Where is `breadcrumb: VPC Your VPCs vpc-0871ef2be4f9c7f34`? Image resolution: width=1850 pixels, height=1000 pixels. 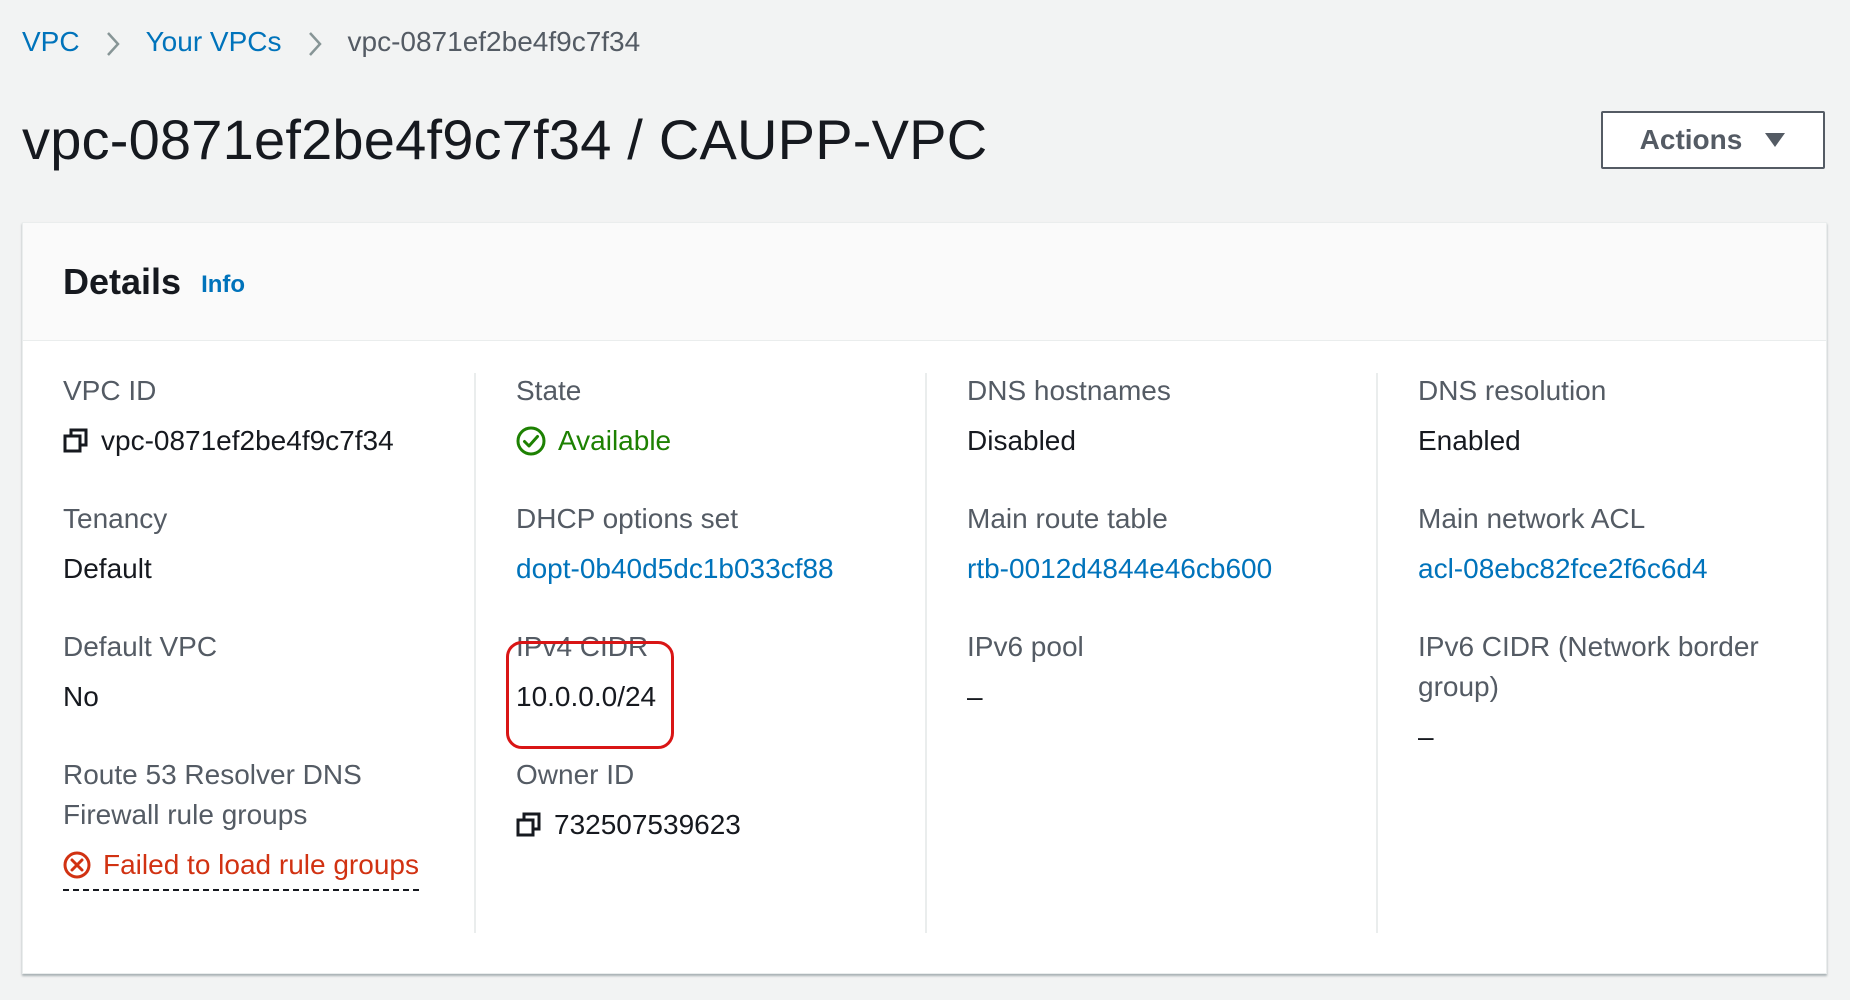 breadcrumb: VPC Your VPCs vpc-0871ef2be4f9c7f34 is located at coordinates (331, 42).